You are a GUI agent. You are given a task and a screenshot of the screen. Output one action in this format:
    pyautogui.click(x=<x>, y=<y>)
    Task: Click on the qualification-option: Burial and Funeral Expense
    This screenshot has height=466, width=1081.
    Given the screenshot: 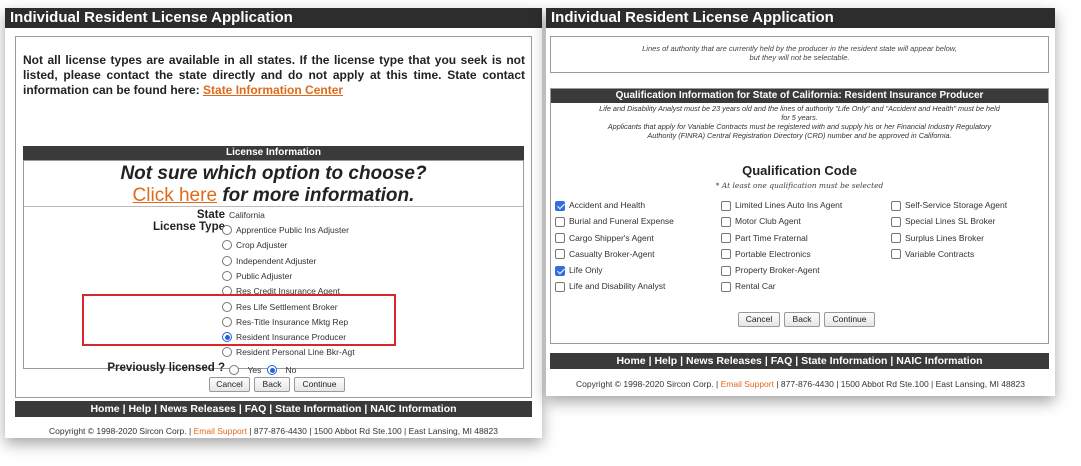 What is the action you would take?
    pyautogui.click(x=614, y=221)
    